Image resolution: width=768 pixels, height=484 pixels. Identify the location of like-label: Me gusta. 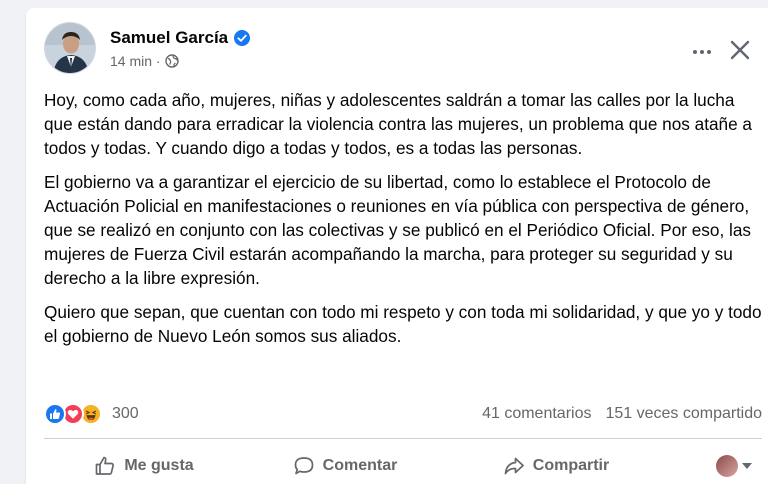
(159, 465).